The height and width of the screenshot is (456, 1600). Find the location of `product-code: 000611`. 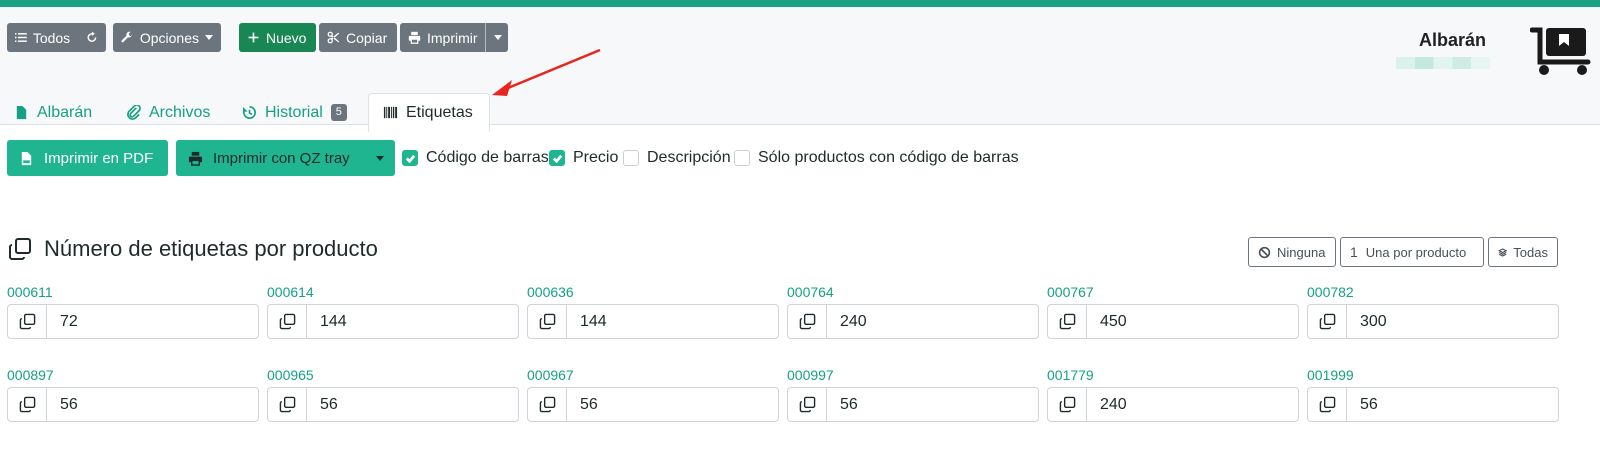

product-code: 000611 is located at coordinates (133, 294).